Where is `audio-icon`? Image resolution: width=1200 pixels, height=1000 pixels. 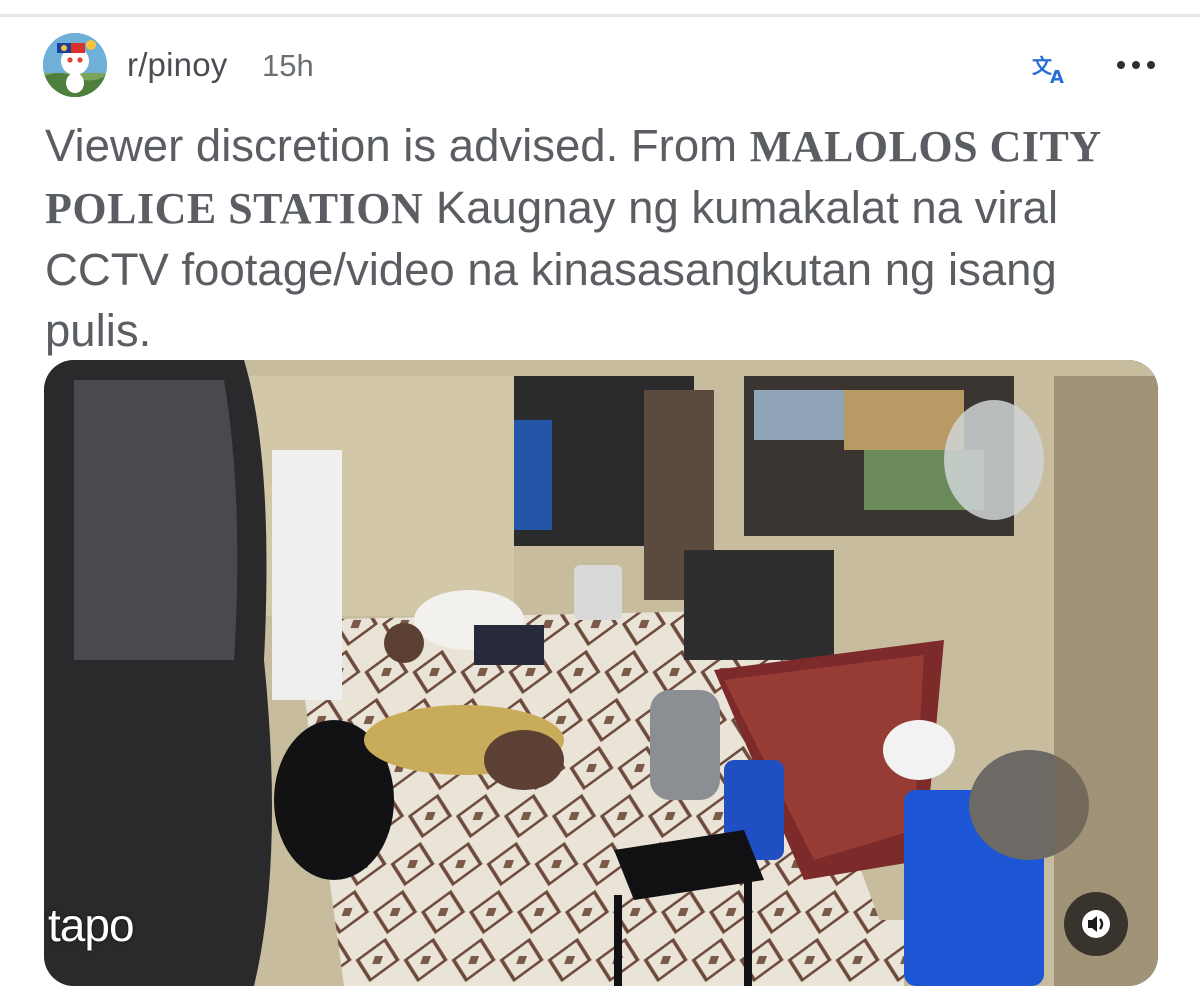 audio-icon is located at coordinates (1096, 924).